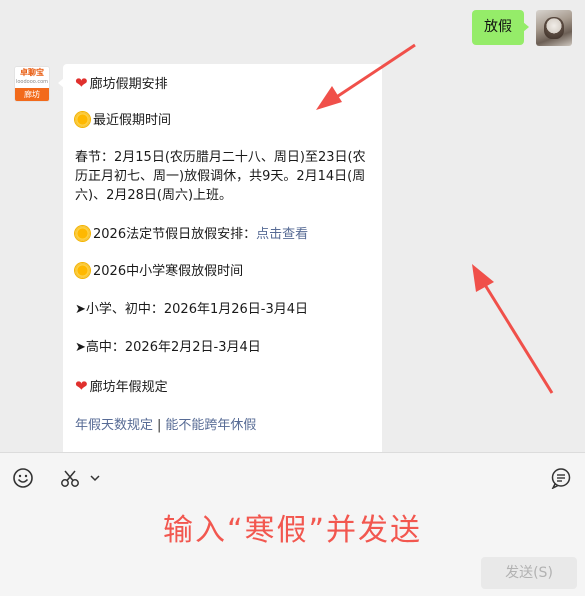  What do you see at coordinates (192, 309) in the screenshot?
I see `msg-line-primary: ➤小学、初中：2026年1月26日-3月4日` at bounding box center [192, 309].